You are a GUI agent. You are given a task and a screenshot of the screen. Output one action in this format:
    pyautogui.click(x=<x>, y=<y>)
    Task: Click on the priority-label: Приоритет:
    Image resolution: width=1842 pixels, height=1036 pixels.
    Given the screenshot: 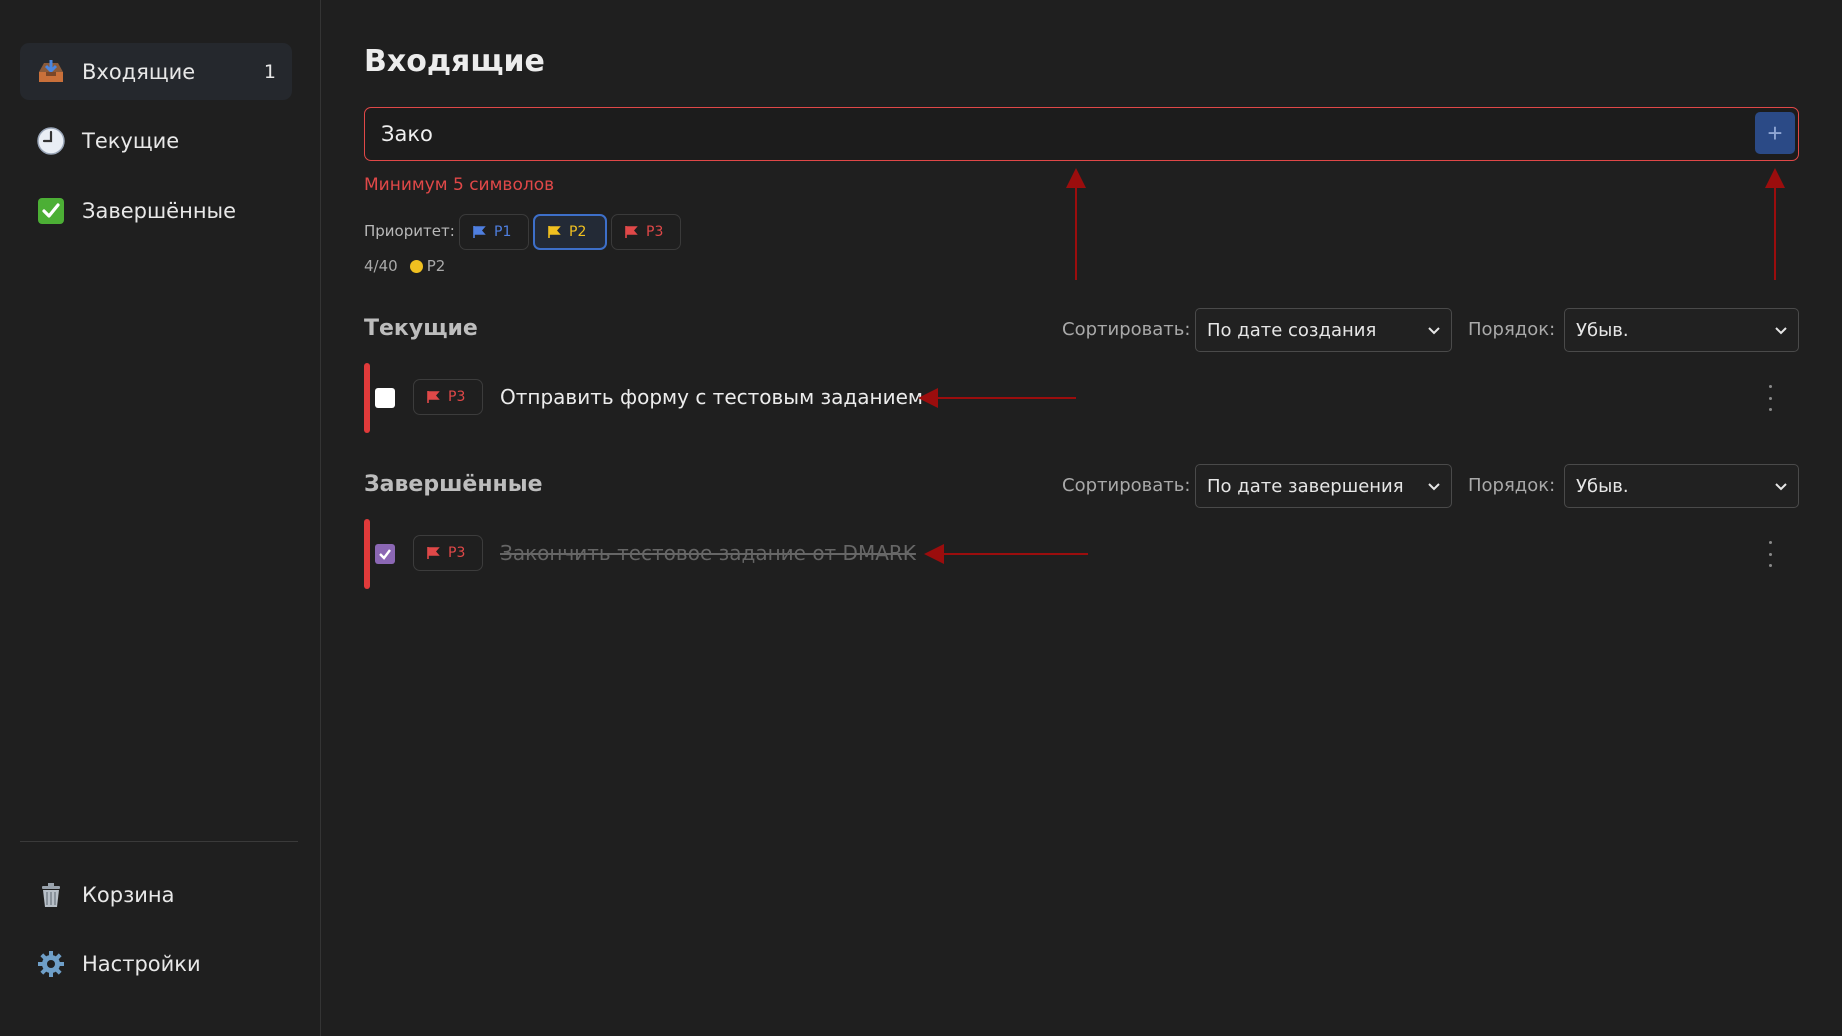 What is the action you would take?
    pyautogui.click(x=409, y=231)
    